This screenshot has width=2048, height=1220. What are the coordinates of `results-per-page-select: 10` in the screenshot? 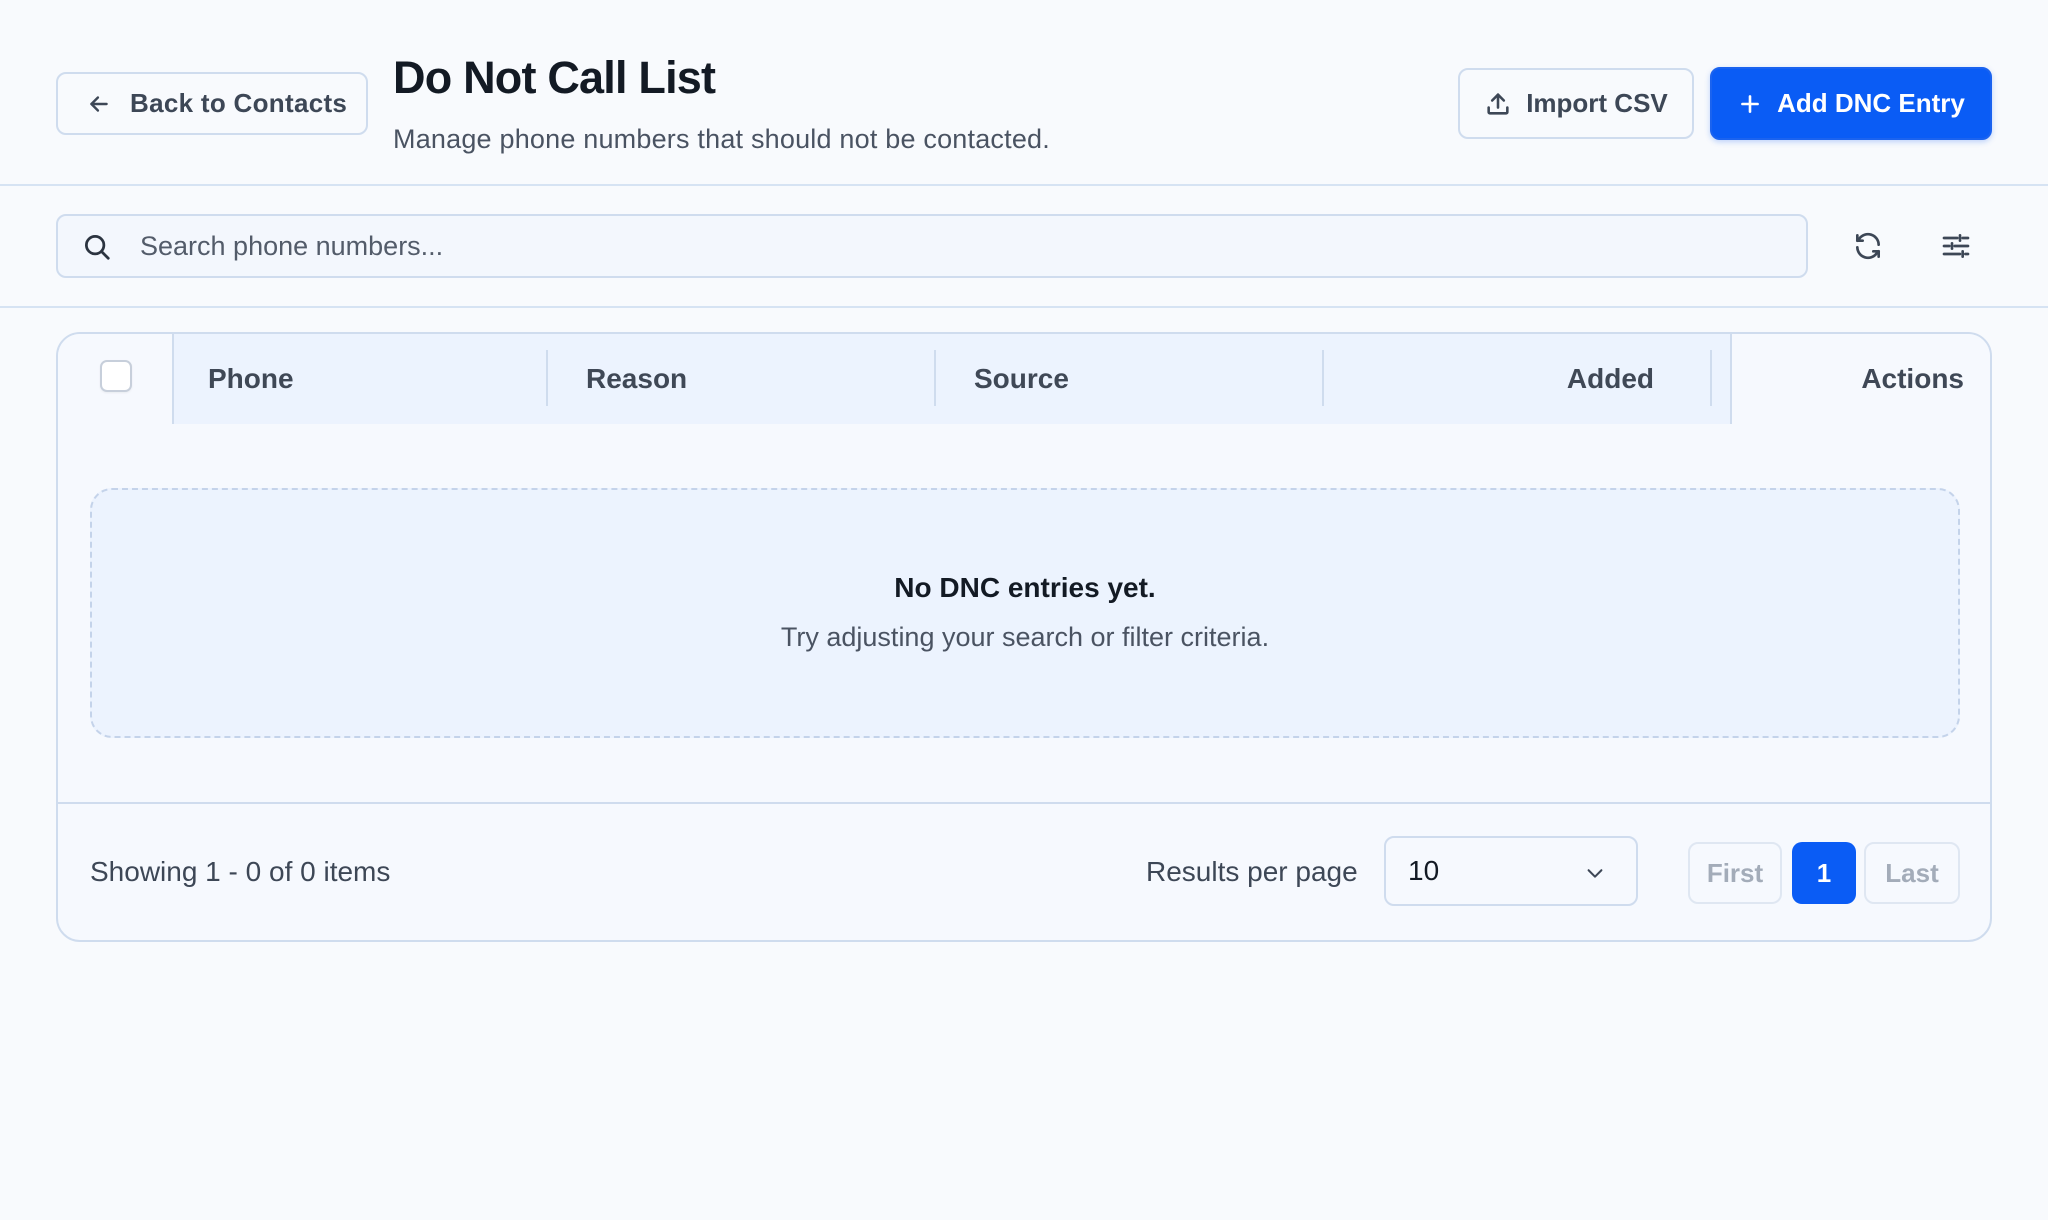 It's located at (1511, 871).